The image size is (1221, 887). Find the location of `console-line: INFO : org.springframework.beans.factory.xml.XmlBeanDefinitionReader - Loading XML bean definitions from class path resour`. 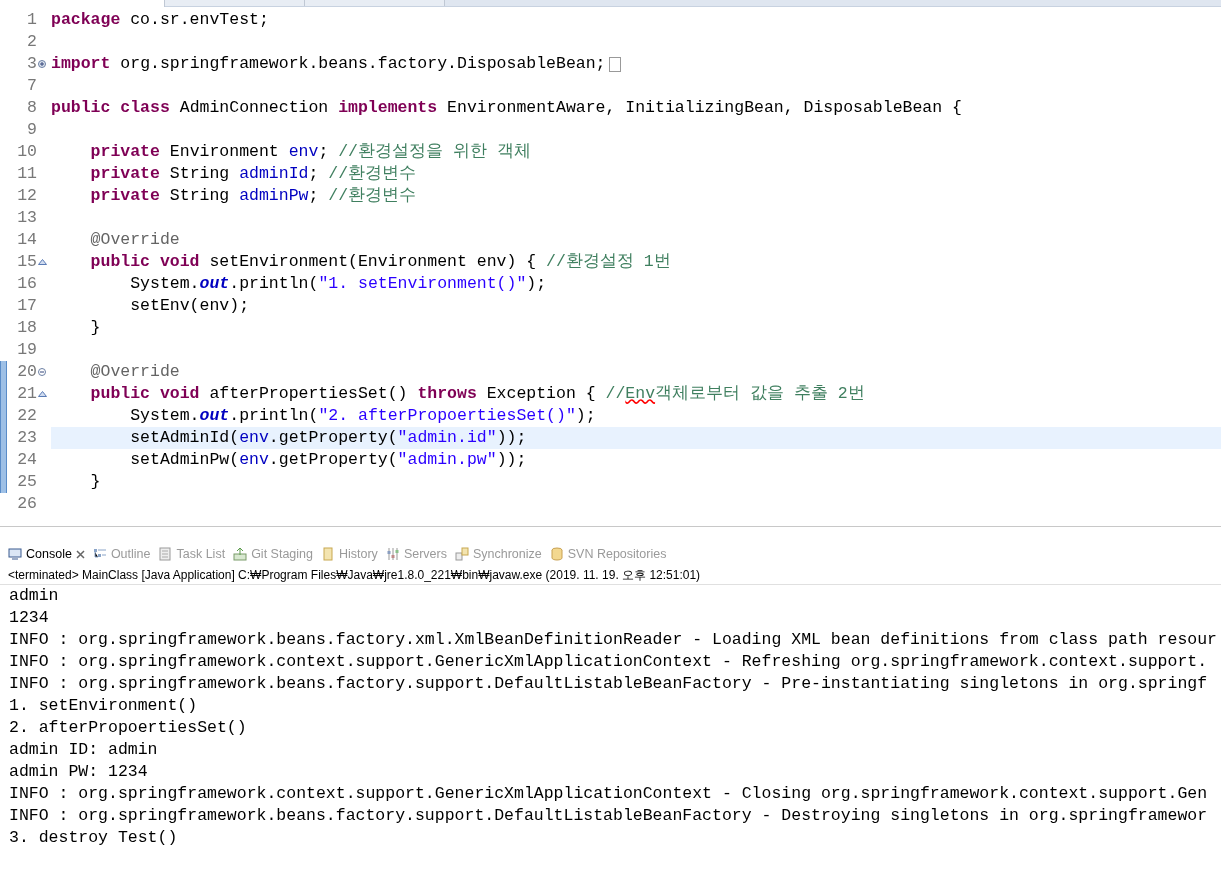

console-line: INFO : org.springframework.beans.factory.xml.XmlBeanDefinitionReader - Loading XML bean definitions from class path resour is located at coordinates (613, 639).